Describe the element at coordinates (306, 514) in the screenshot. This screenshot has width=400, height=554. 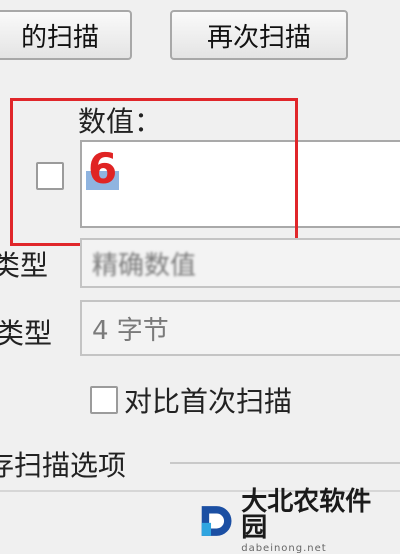
I see `watermark-title: 大北农软件园` at that location.